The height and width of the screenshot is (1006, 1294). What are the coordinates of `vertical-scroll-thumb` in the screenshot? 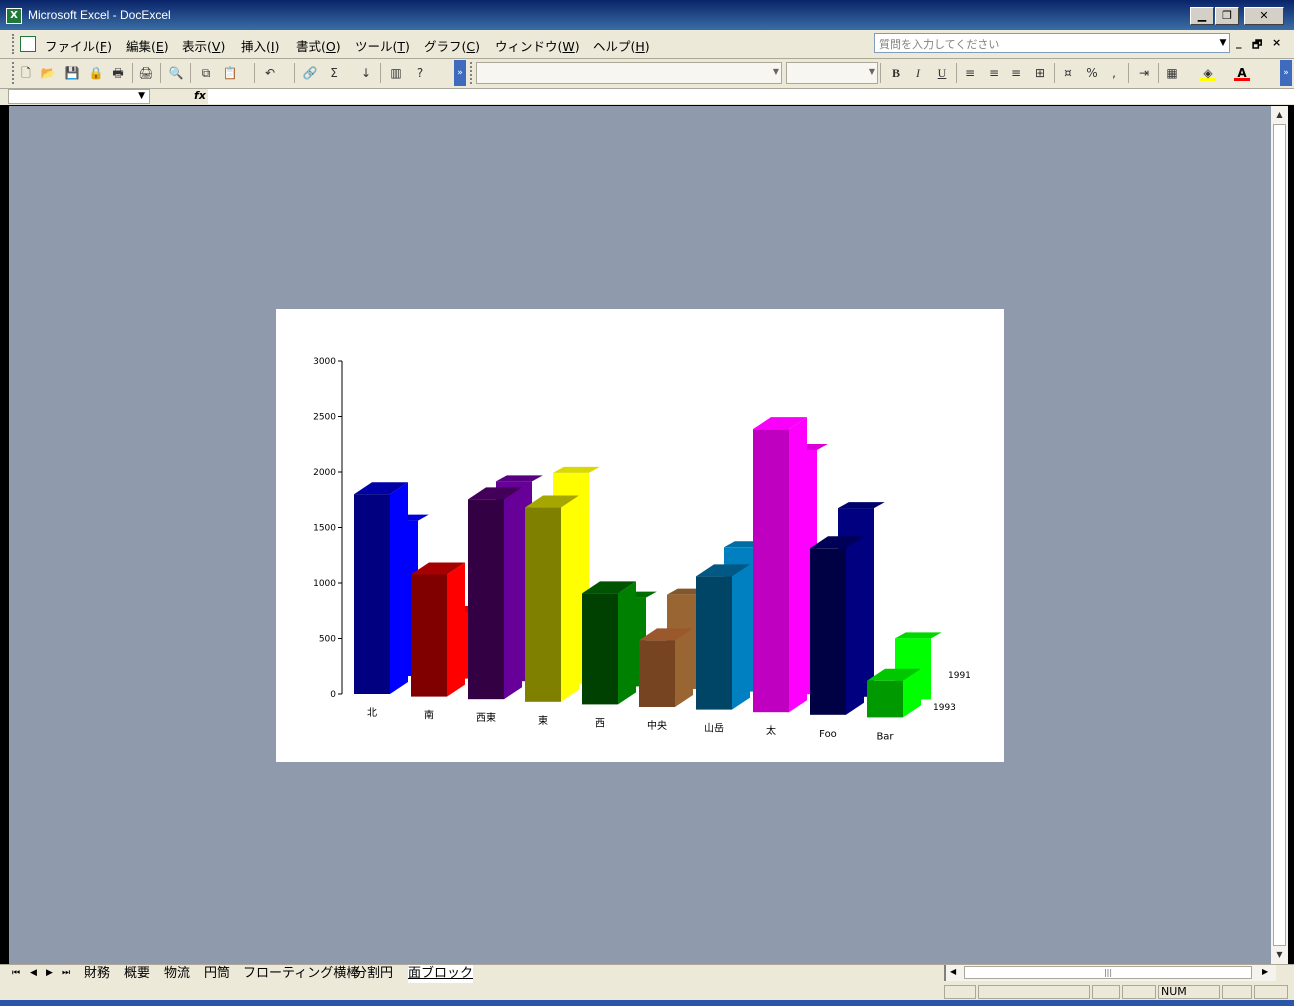 It's located at (1279, 535).